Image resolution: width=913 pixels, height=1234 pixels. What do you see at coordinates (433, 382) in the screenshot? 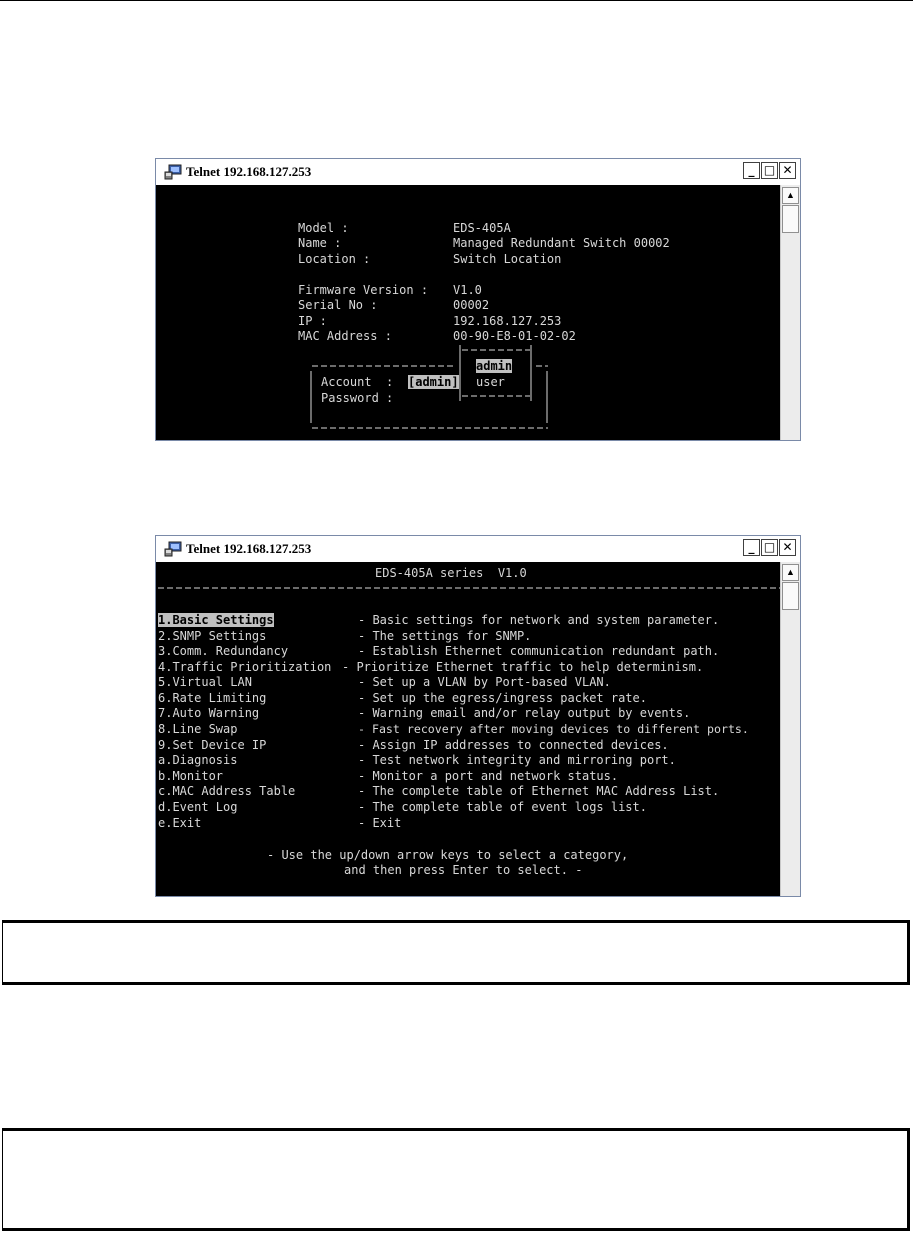
I see `account-value: [admin]` at bounding box center [433, 382].